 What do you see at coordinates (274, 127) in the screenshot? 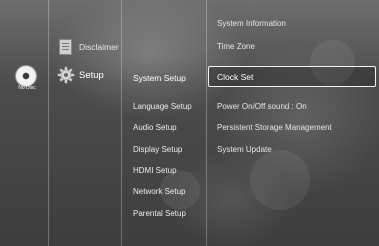
I see `system-item-storage: Persistent Storage Management` at bounding box center [274, 127].